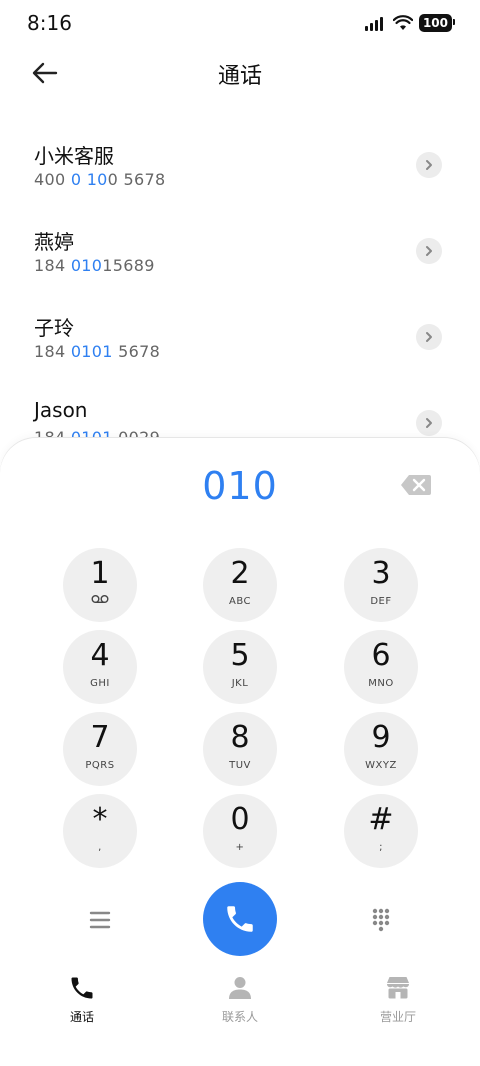 The height and width of the screenshot is (1066, 480). Describe the element at coordinates (240, 831) in the screenshot. I see `key-0: 0 +` at that location.